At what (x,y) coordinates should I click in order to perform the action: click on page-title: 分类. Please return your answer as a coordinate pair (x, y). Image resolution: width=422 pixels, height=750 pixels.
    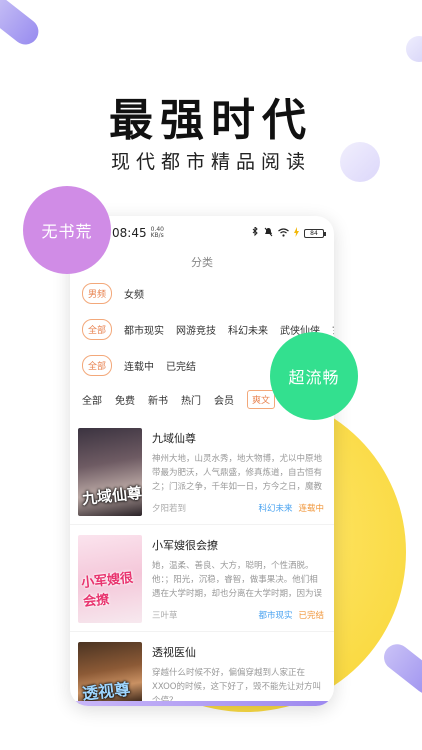
    Looking at the image, I should click on (202, 262).